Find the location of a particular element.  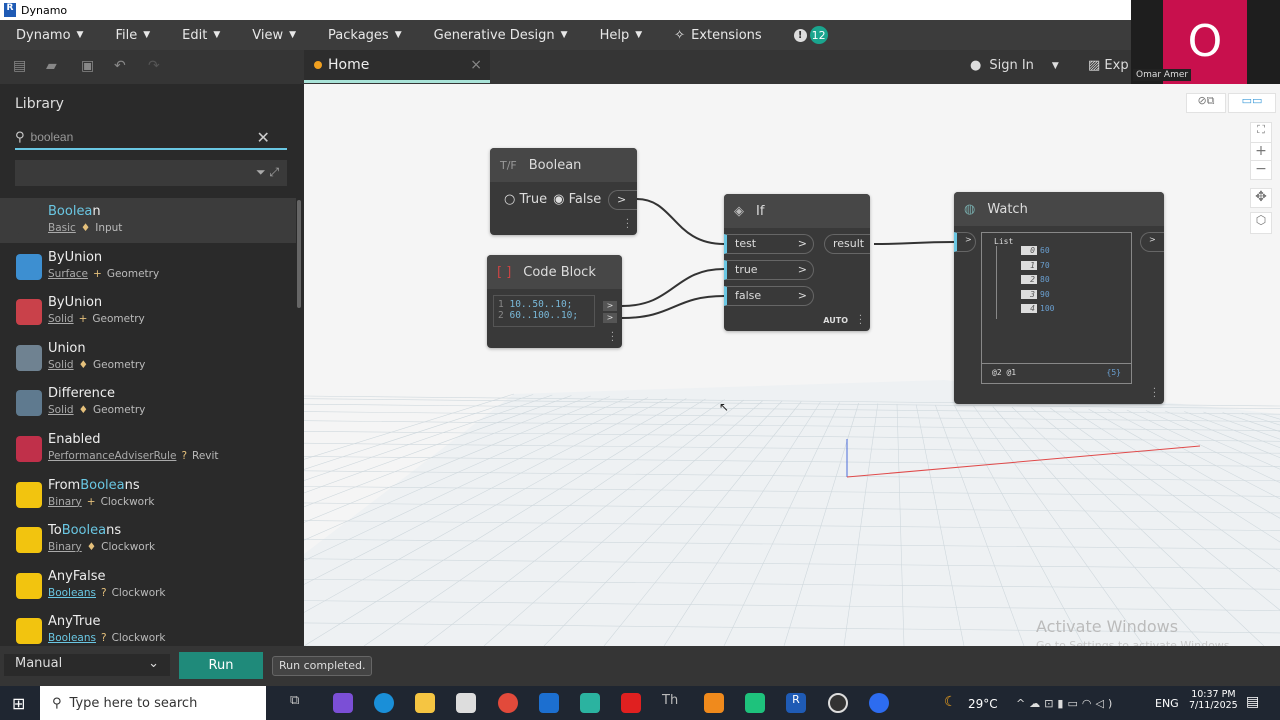

library-item-title: FromBooleans is located at coordinates (94, 485).